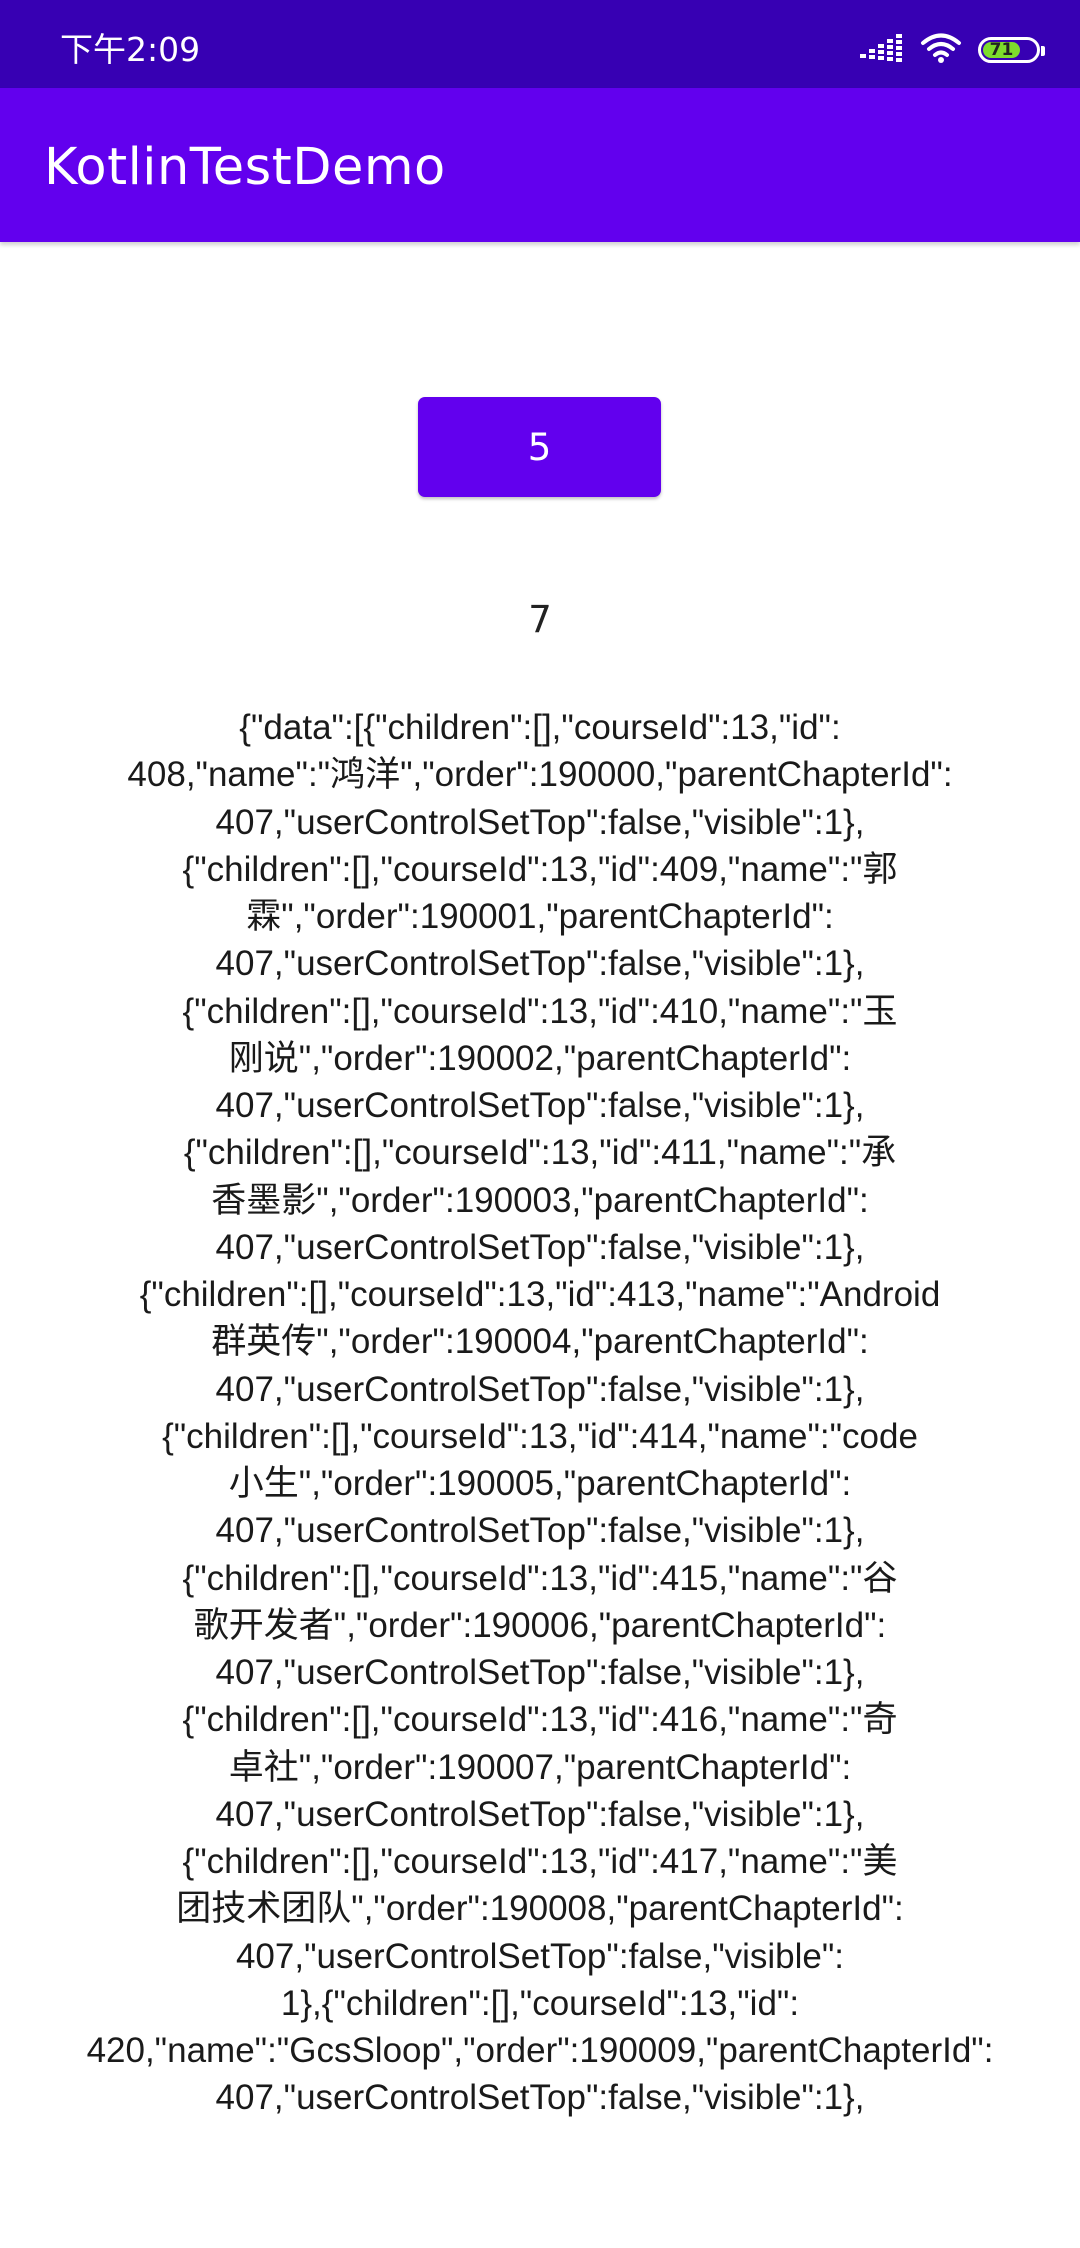 Image resolution: width=1080 pixels, height=2248 pixels. Describe the element at coordinates (540, 1956) in the screenshot. I see `json-line: 407,"userControlSetTop":false,"visible":` at that location.